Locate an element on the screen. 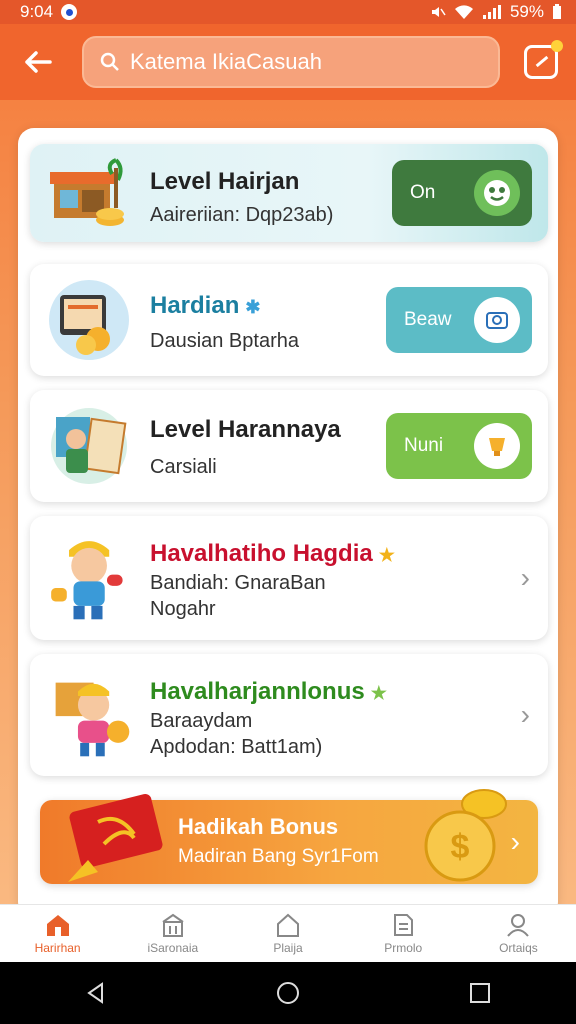  store-icon is located at coordinates (173, 925).